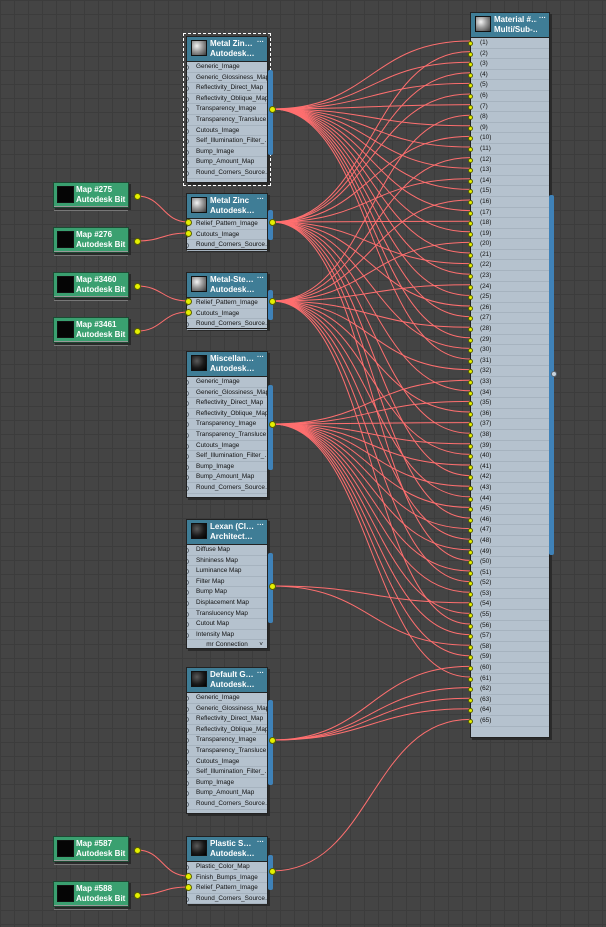  Describe the element at coordinates (227, 614) in the screenshot. I see `slot-row: Translucency Map` at that location.